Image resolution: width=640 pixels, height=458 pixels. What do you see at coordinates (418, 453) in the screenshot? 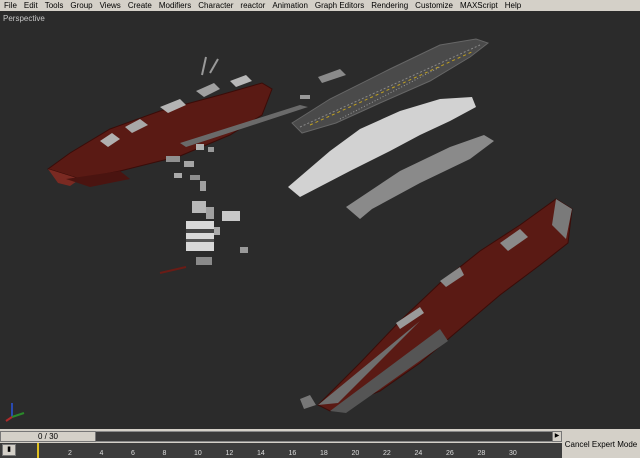
I see `track-tick-label: 24` at bounding box center [418, 453].